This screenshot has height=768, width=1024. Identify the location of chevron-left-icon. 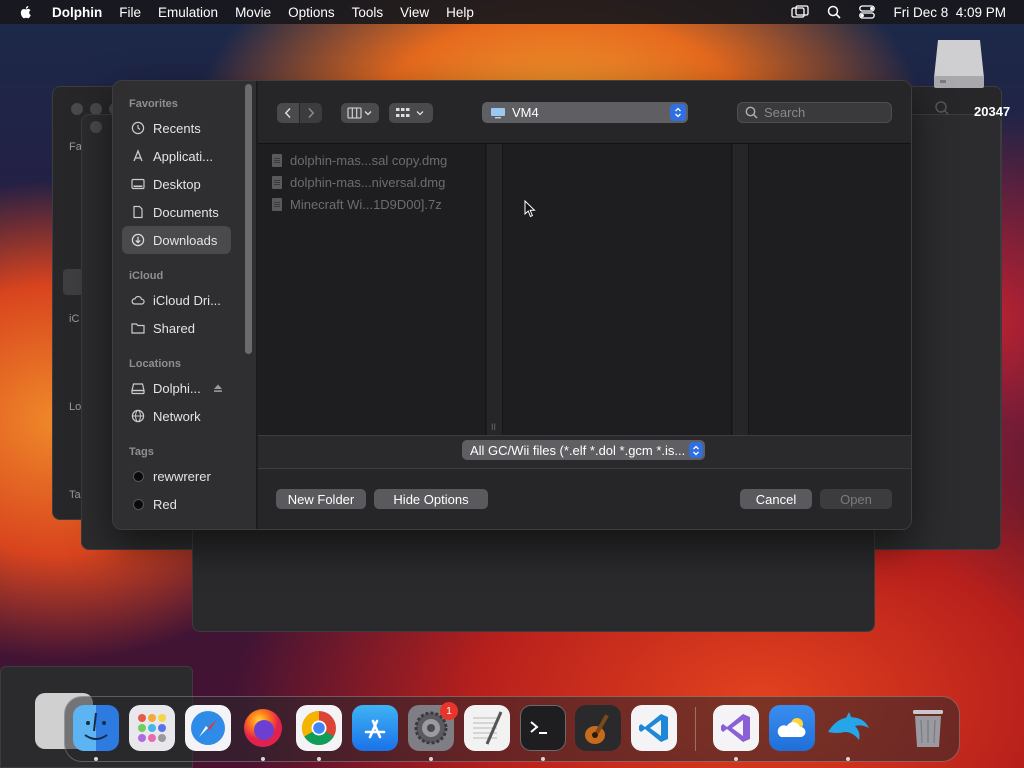
(287, 113).